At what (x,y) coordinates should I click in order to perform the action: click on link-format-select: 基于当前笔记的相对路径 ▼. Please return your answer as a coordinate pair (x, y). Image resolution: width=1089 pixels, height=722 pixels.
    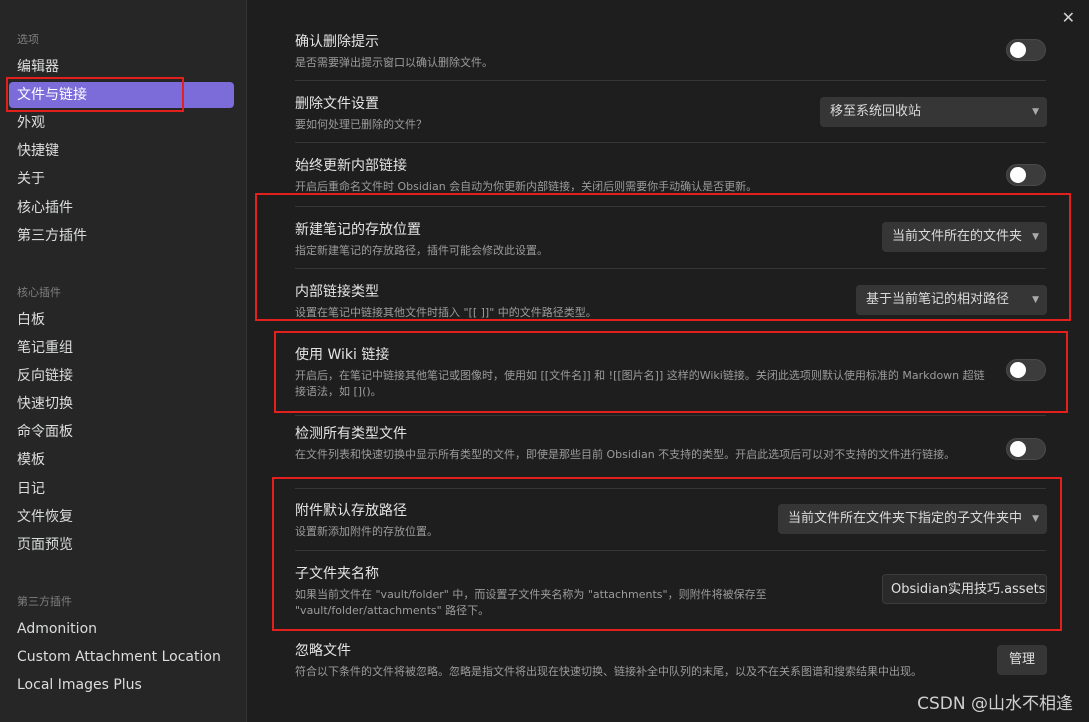
    Looking at the image, I should click on (951, 300).